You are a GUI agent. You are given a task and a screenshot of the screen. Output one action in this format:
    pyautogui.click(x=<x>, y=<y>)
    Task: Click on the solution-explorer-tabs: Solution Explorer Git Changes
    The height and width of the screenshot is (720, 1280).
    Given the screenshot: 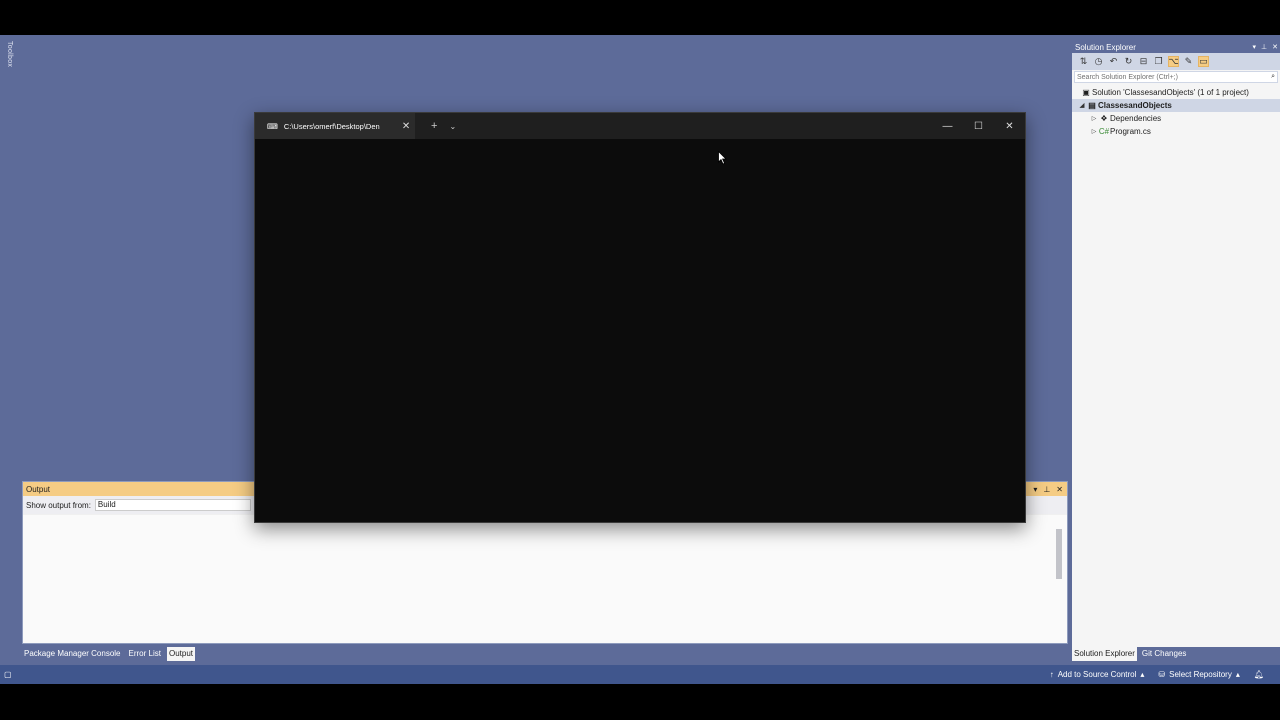 What is the action you would take?
    pyautogui.click(x=1130, y=654)
    